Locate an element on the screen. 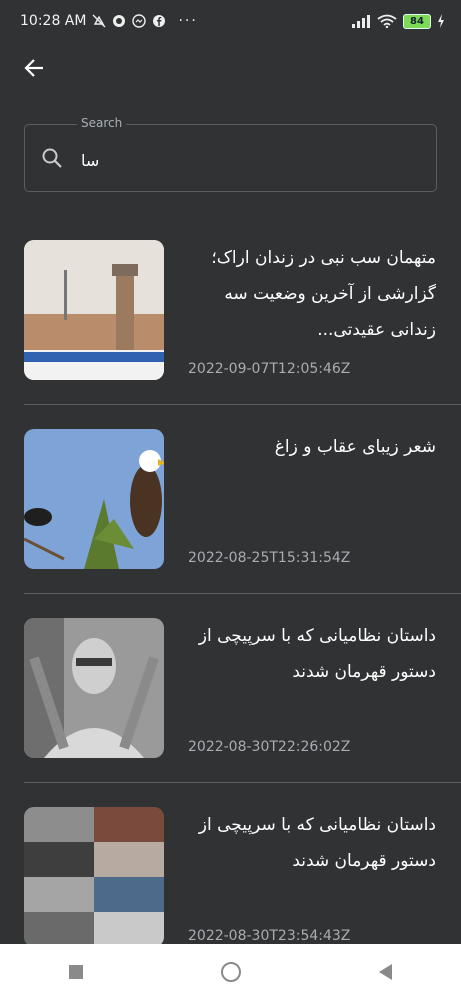  home-button is located at coordinates (231, 972).